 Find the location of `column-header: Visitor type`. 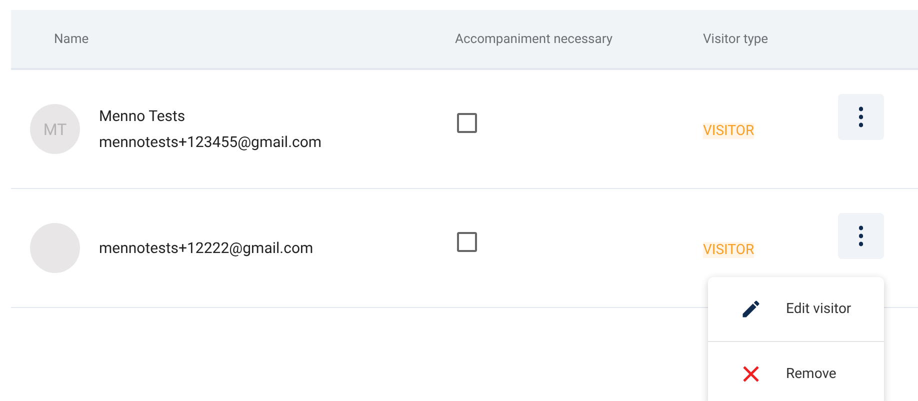

column-header: Visitor type is located at coordinates (736, 39).